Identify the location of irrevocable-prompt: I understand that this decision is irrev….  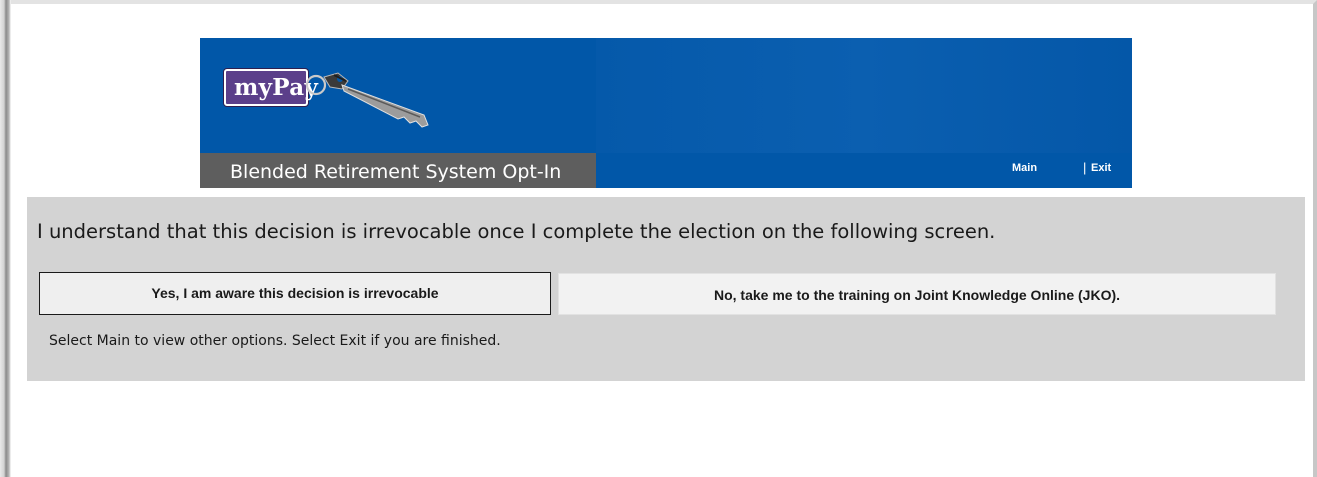
(516, 231).